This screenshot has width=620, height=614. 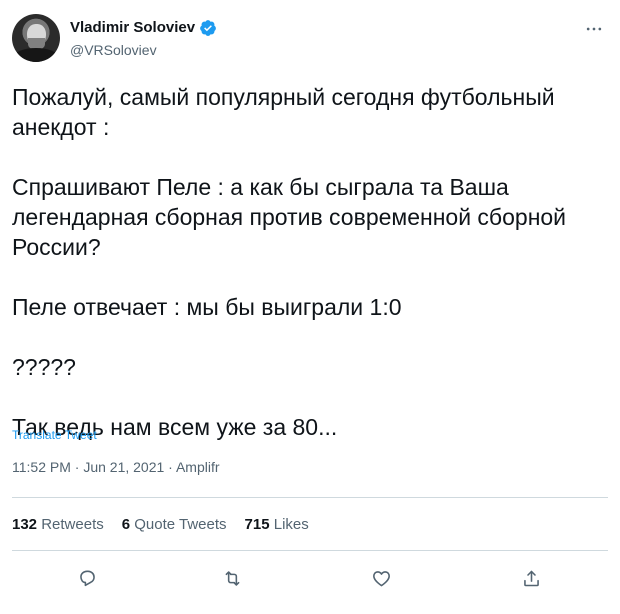 I want to click on share-icon, so click(x=531, y=578).